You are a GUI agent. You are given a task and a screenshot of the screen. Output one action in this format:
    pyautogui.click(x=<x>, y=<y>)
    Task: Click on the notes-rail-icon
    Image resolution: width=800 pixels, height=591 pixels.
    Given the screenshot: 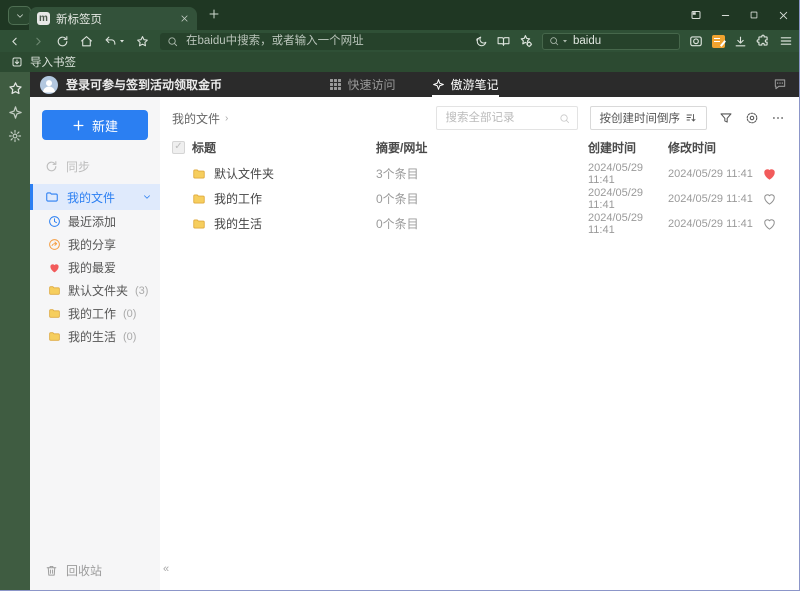 What is the action you would take?
    pyautogui.click(x=15, y=112)
    